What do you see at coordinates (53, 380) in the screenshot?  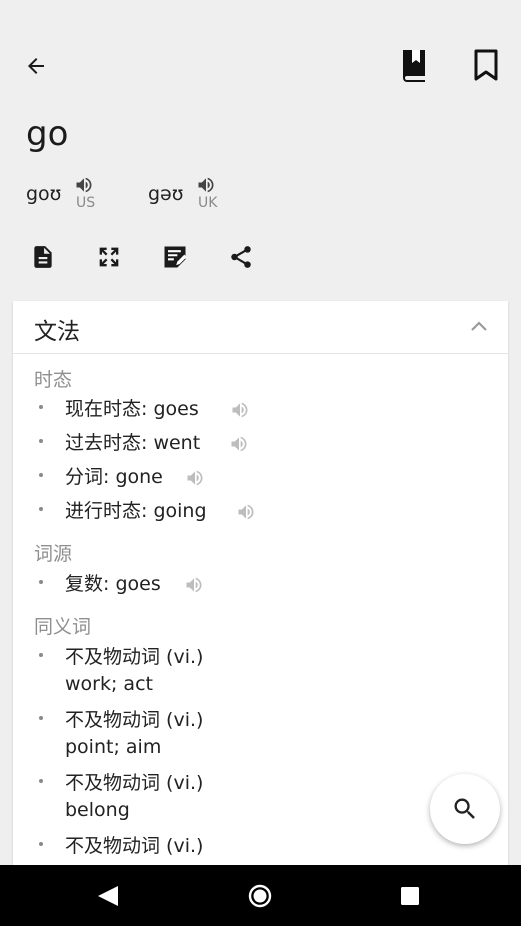 I see `section-title-tense: 时态` at bounding box center [53, 380].